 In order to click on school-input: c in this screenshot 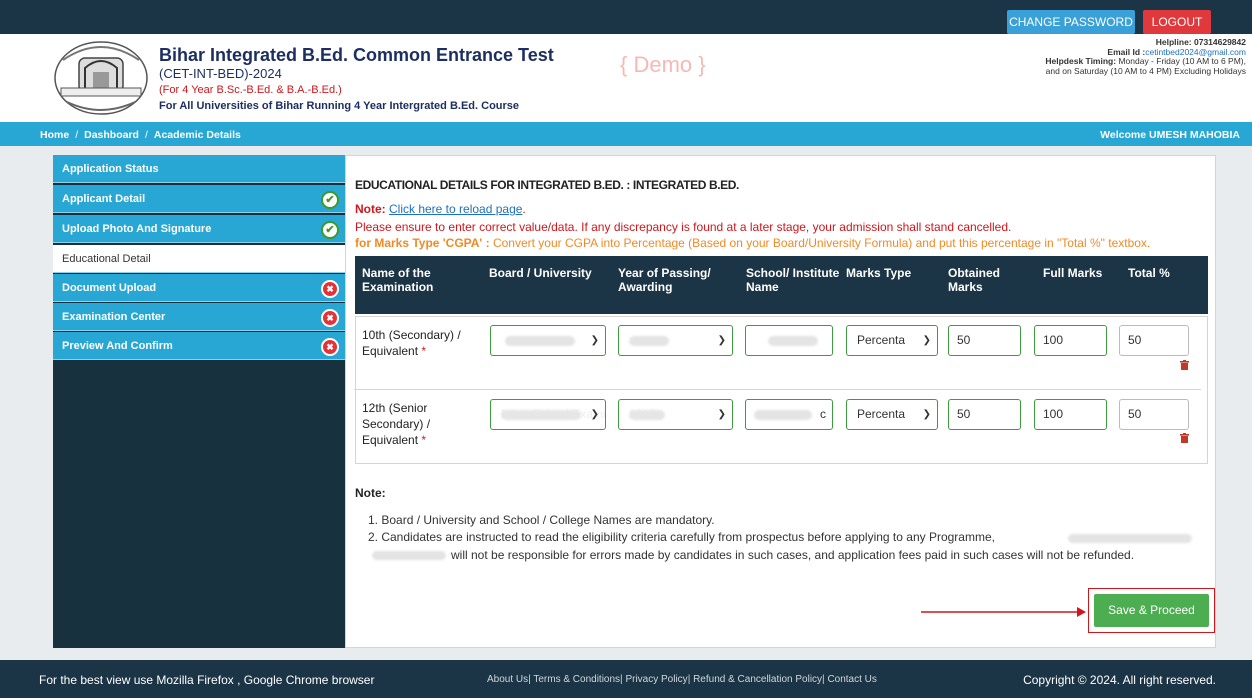, I will do `click(789, 414)`.